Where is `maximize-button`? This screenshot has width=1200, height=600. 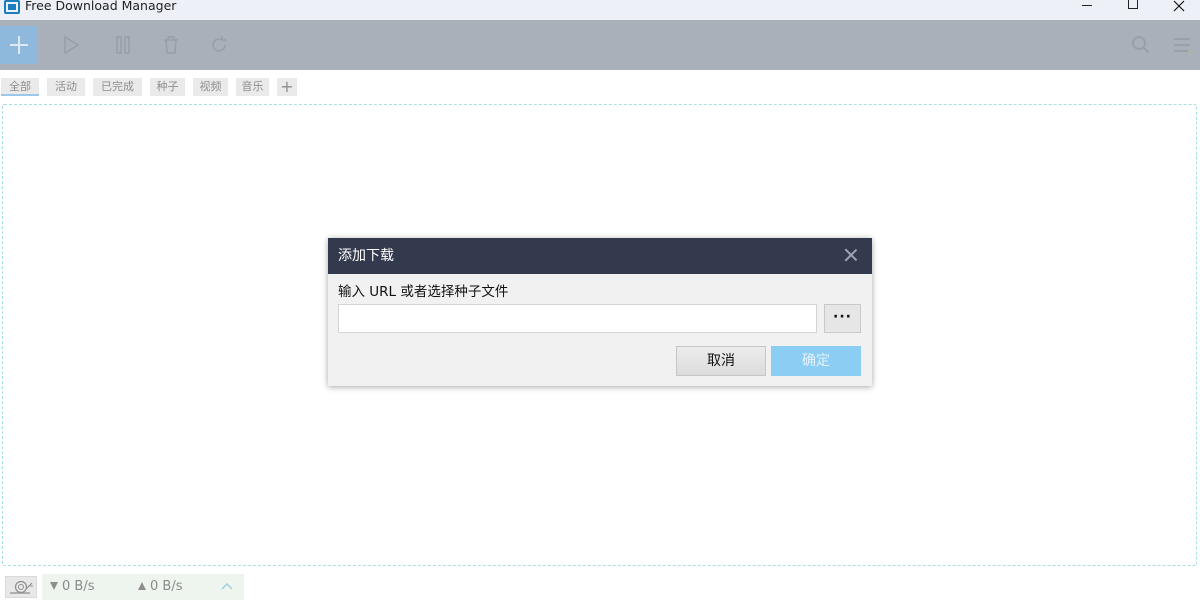 maximize-button is located at coordinates (1133, 9).